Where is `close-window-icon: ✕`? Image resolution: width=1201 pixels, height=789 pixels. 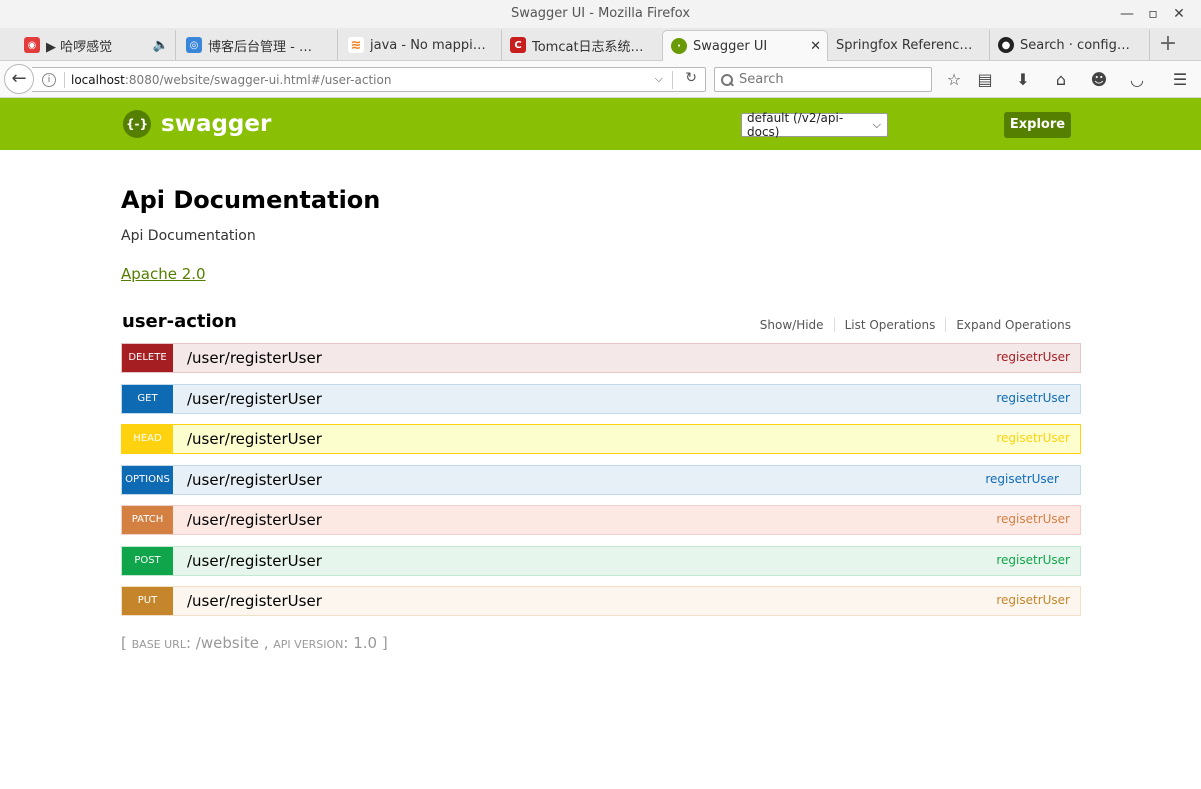
close-window-icon: ✕ is located at coordinates (1179, 14).